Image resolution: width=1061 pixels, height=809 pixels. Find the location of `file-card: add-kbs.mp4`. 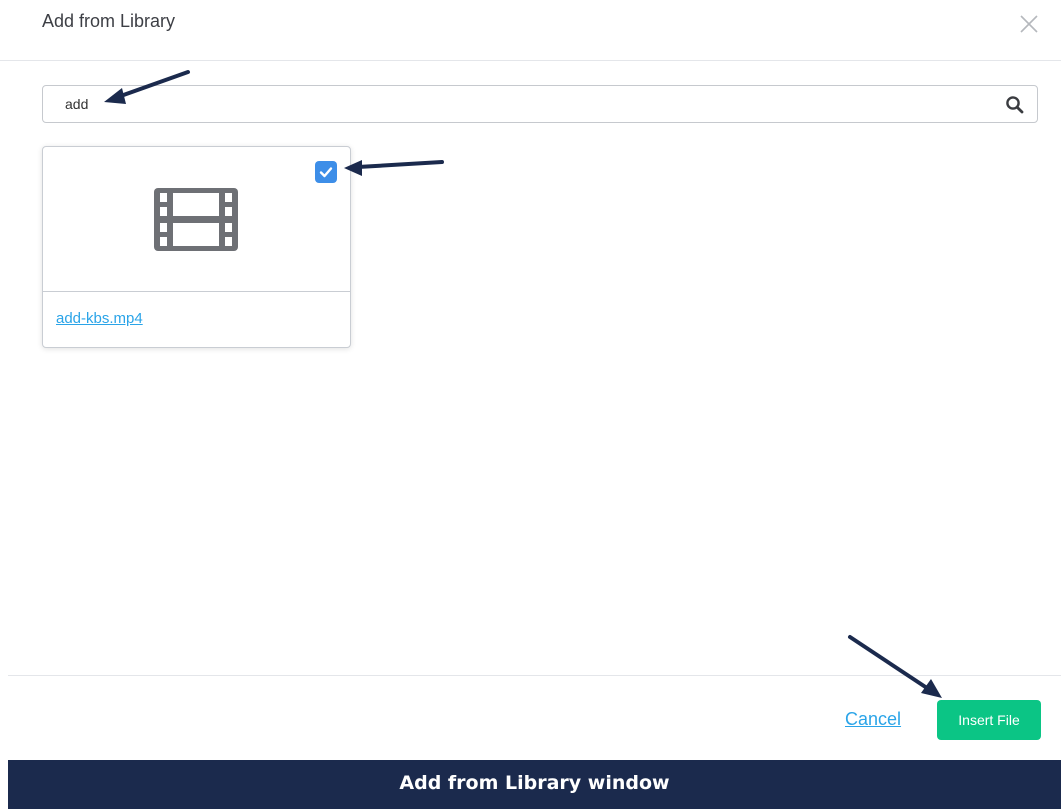

file-card: add-kbs.mp4 is located at coordinates (196, 247).